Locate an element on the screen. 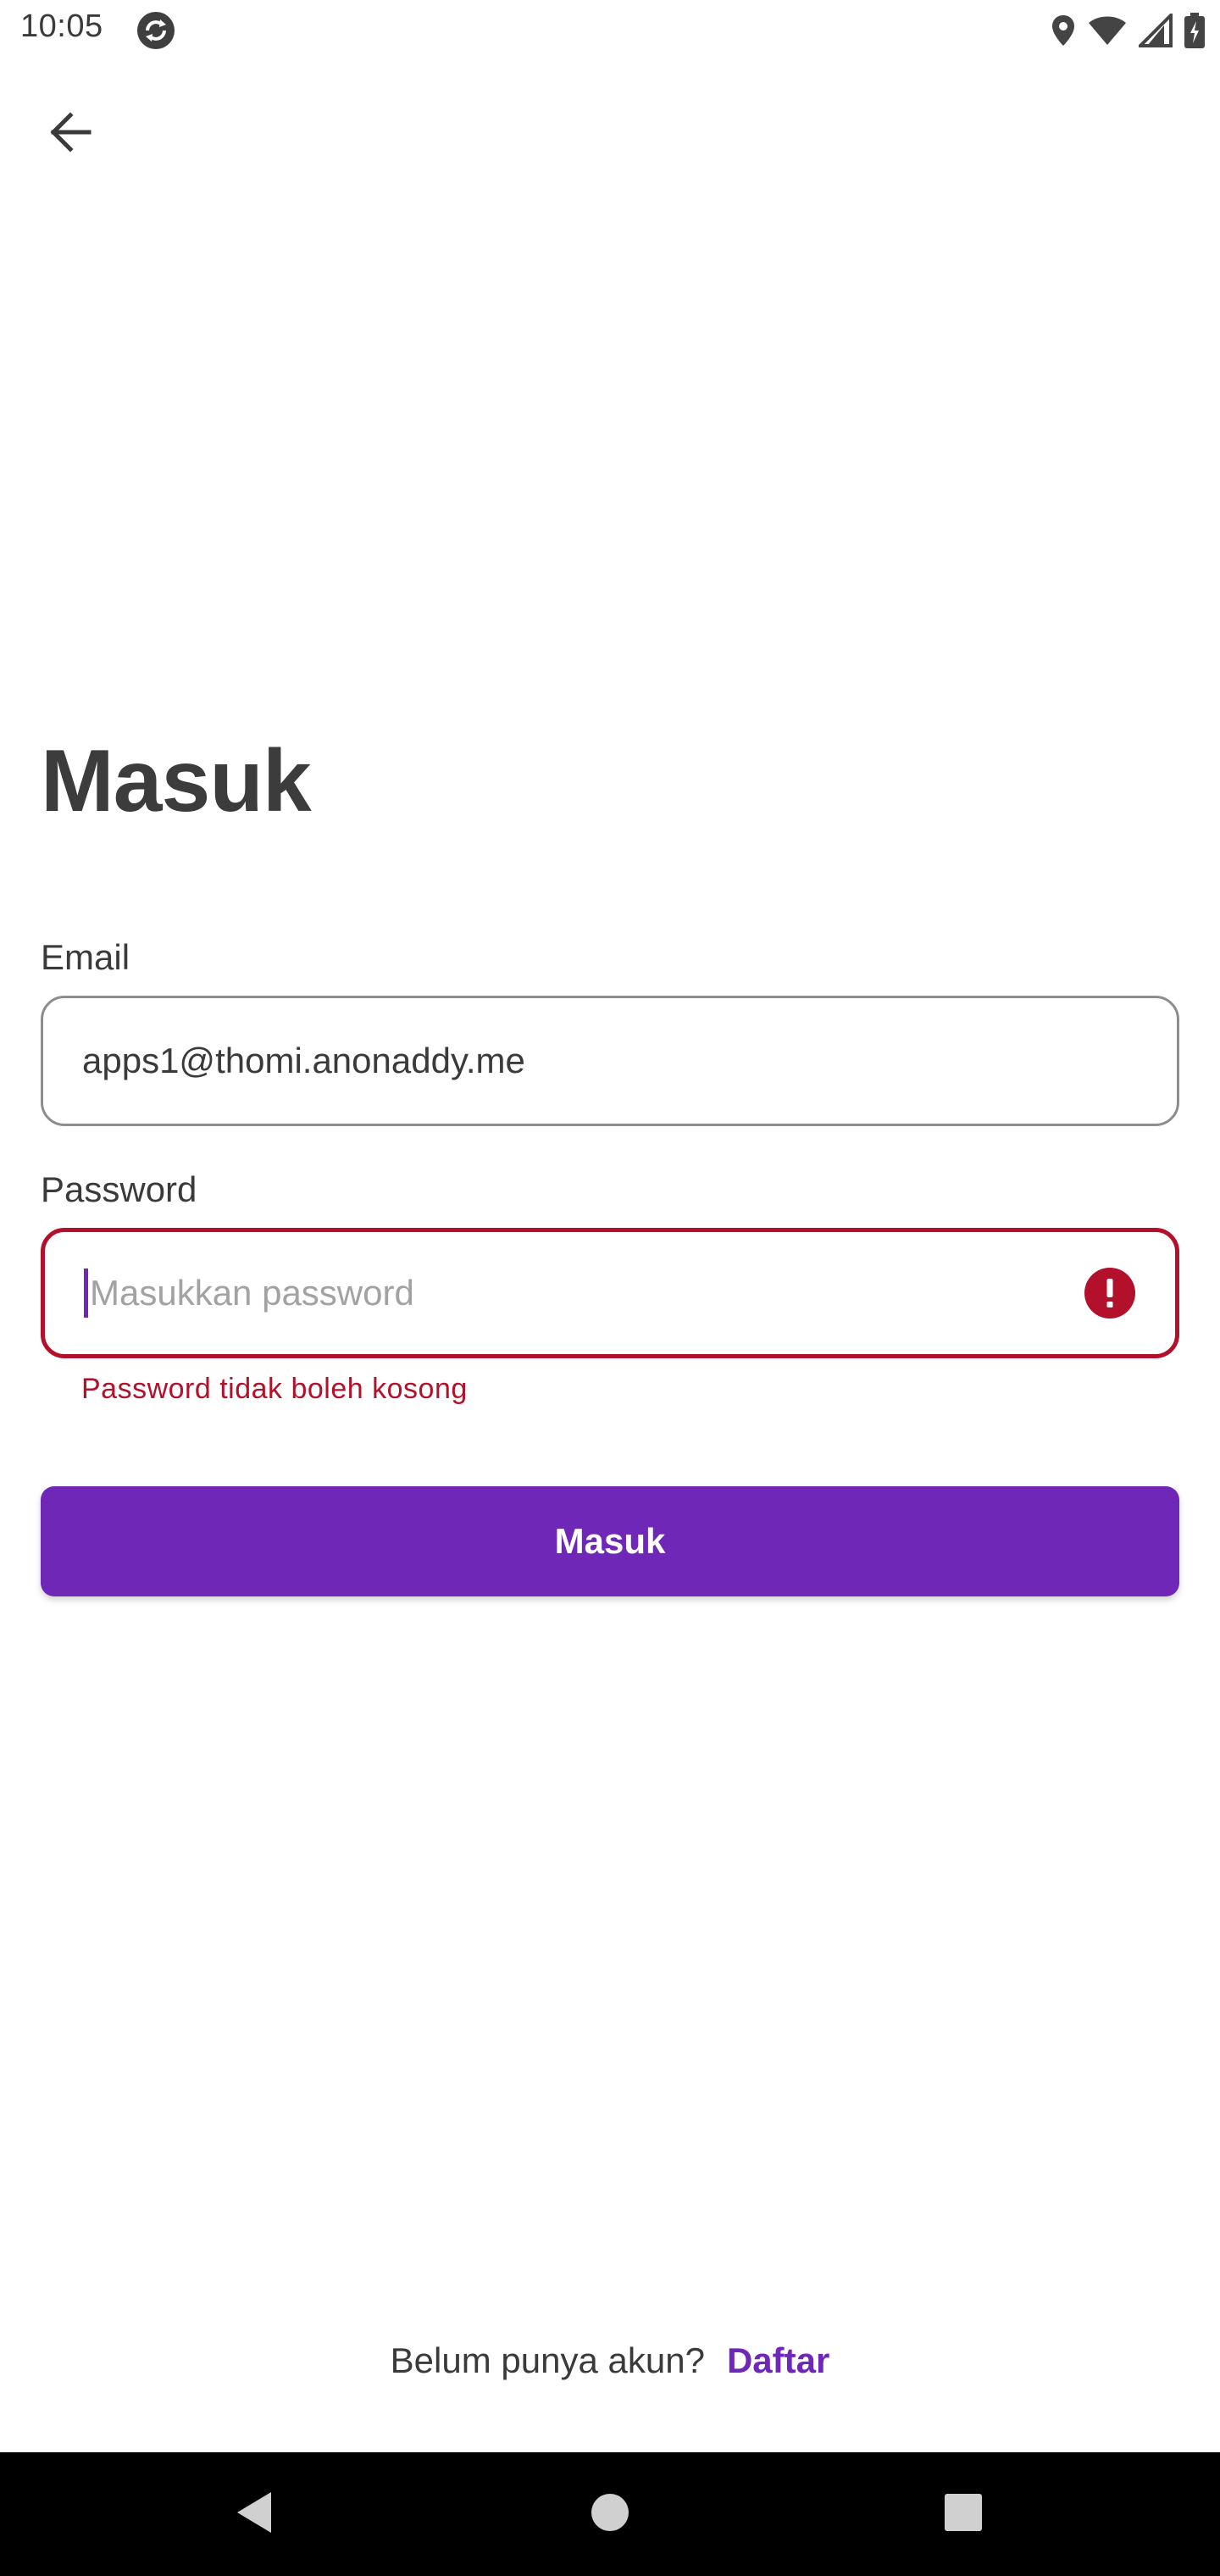 The image size is (1220, 2576). nav-back-button is located at coordinates (254, 2514).